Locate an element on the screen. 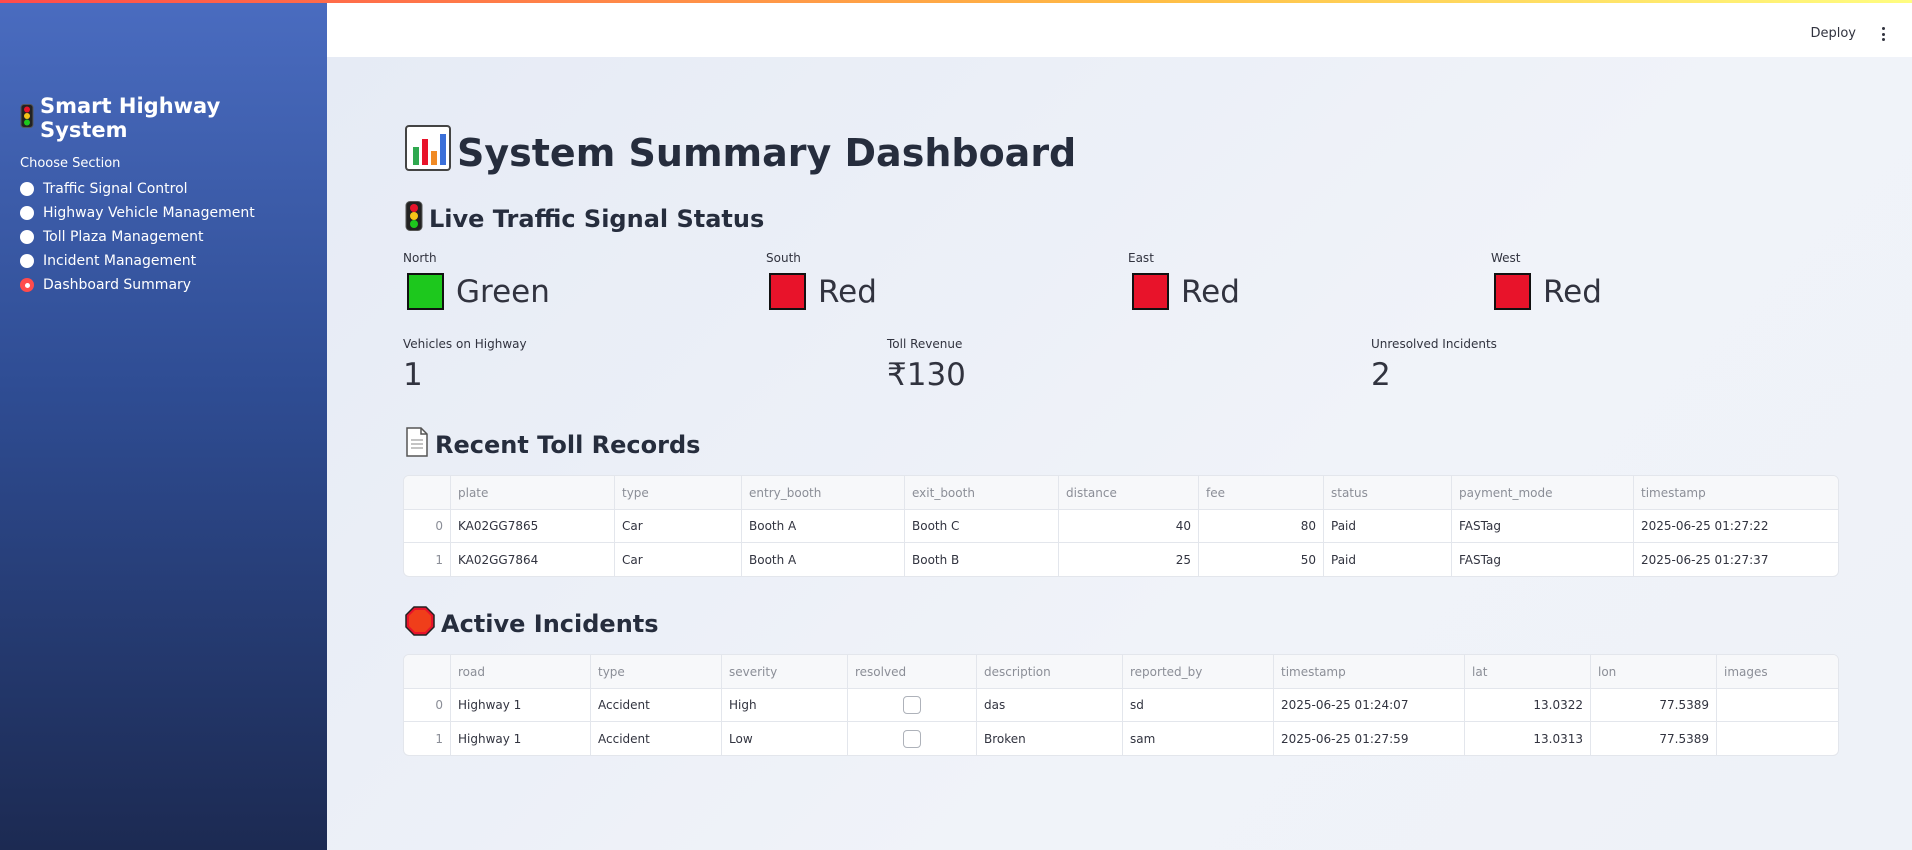 The height and width of the screenshot is (850, 1912). table-cell: das is located at coordinates (1050, 705).